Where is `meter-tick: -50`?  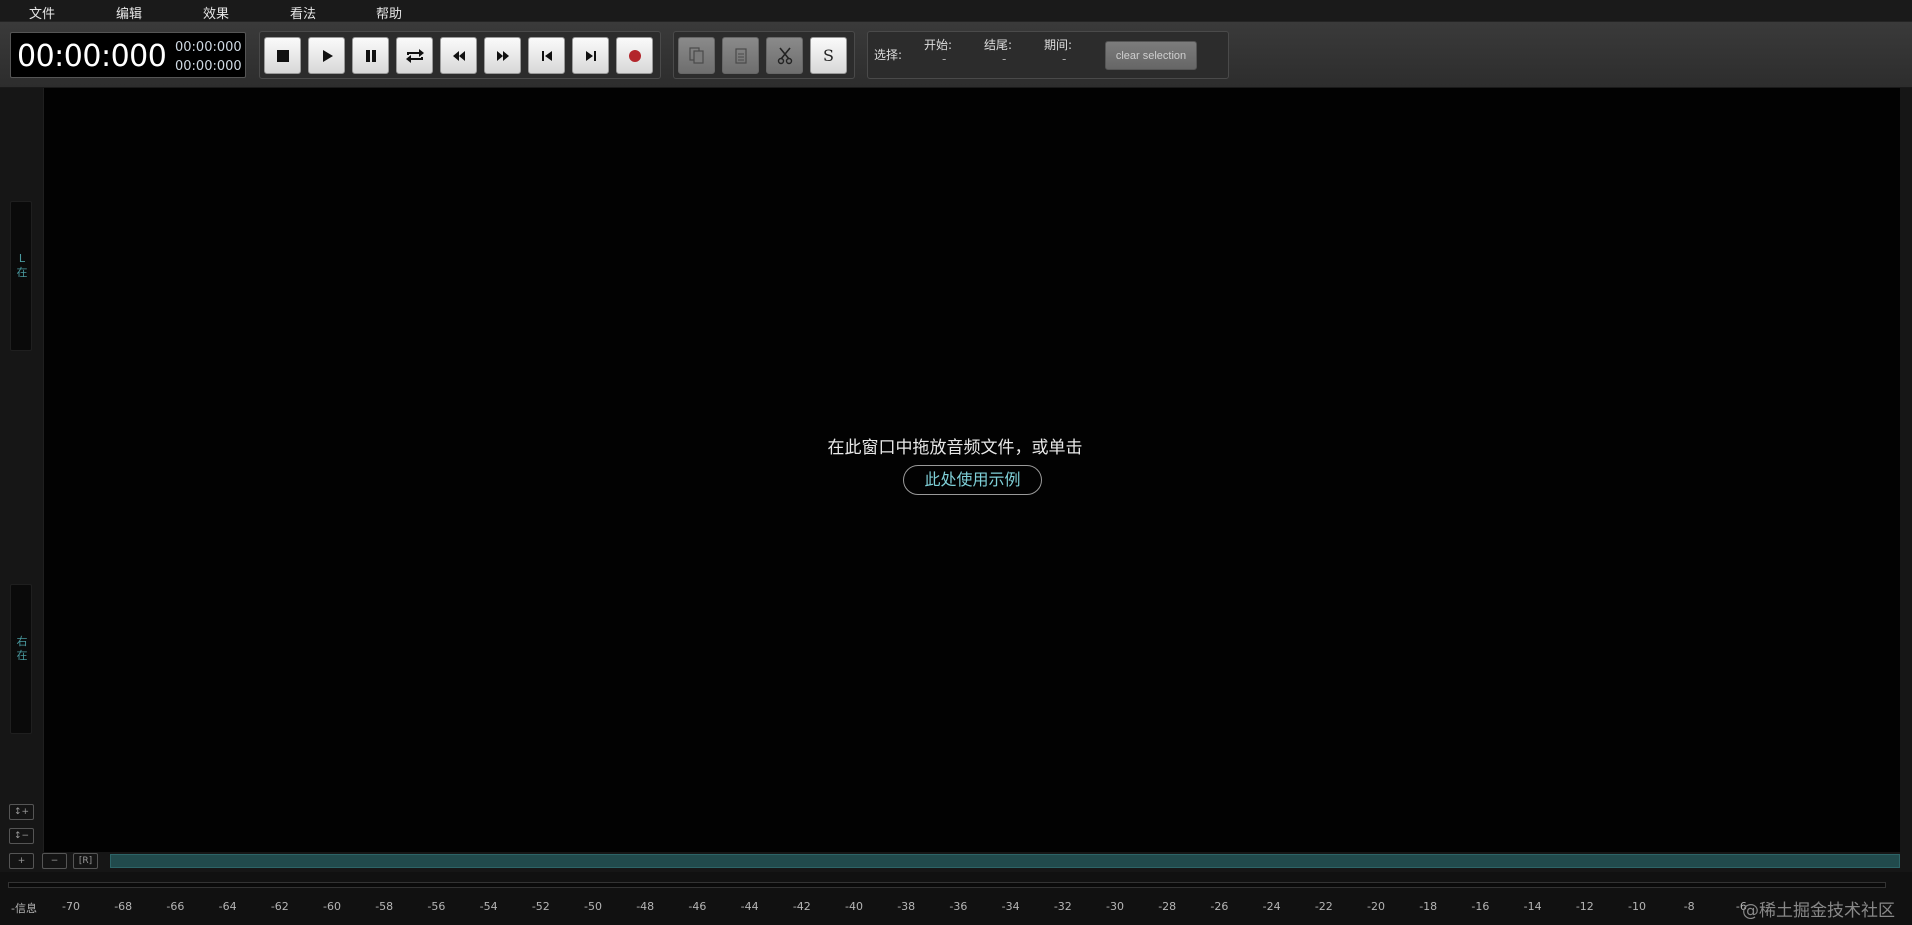
meter-tick: -50 is located at coordinates (593, 906).